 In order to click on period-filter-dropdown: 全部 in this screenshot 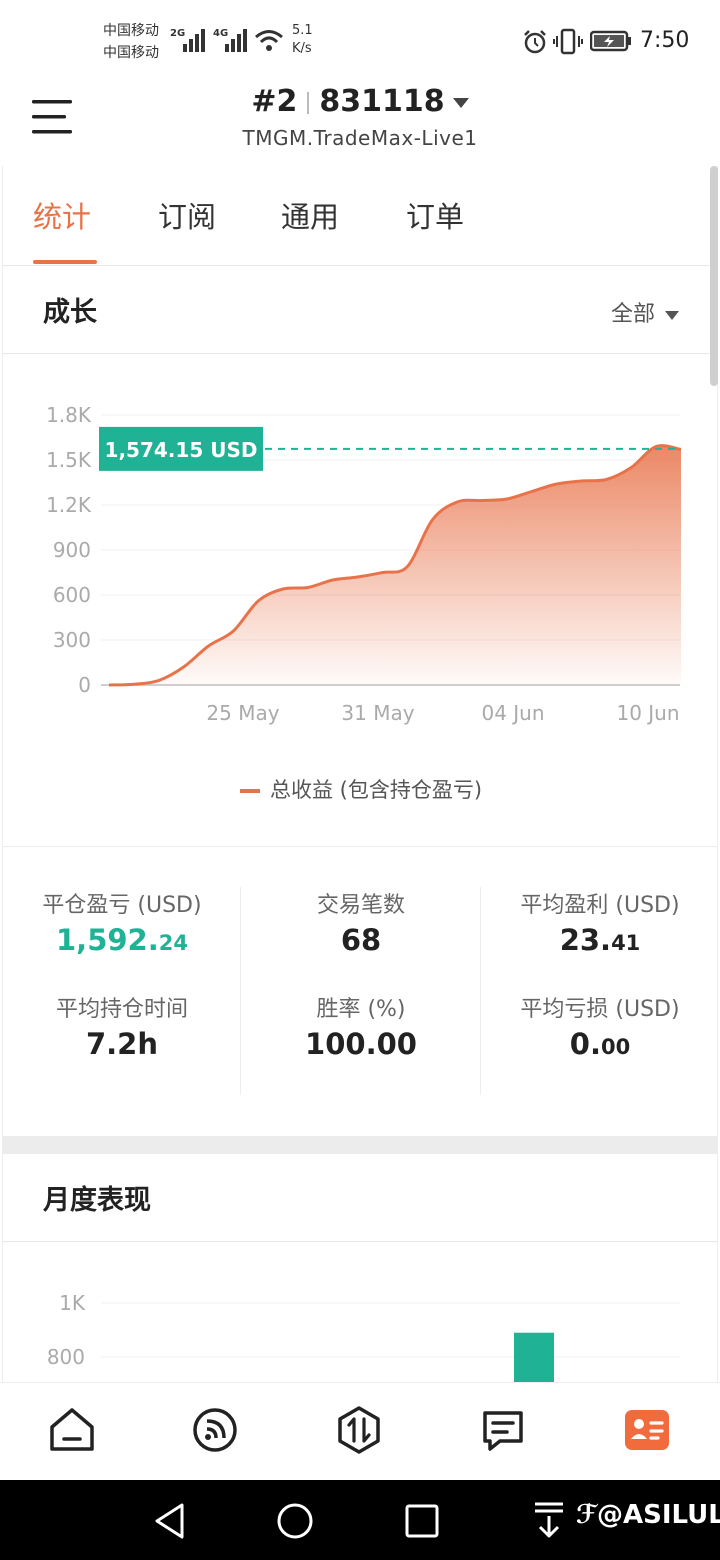, I will do `click(645, 312)`.